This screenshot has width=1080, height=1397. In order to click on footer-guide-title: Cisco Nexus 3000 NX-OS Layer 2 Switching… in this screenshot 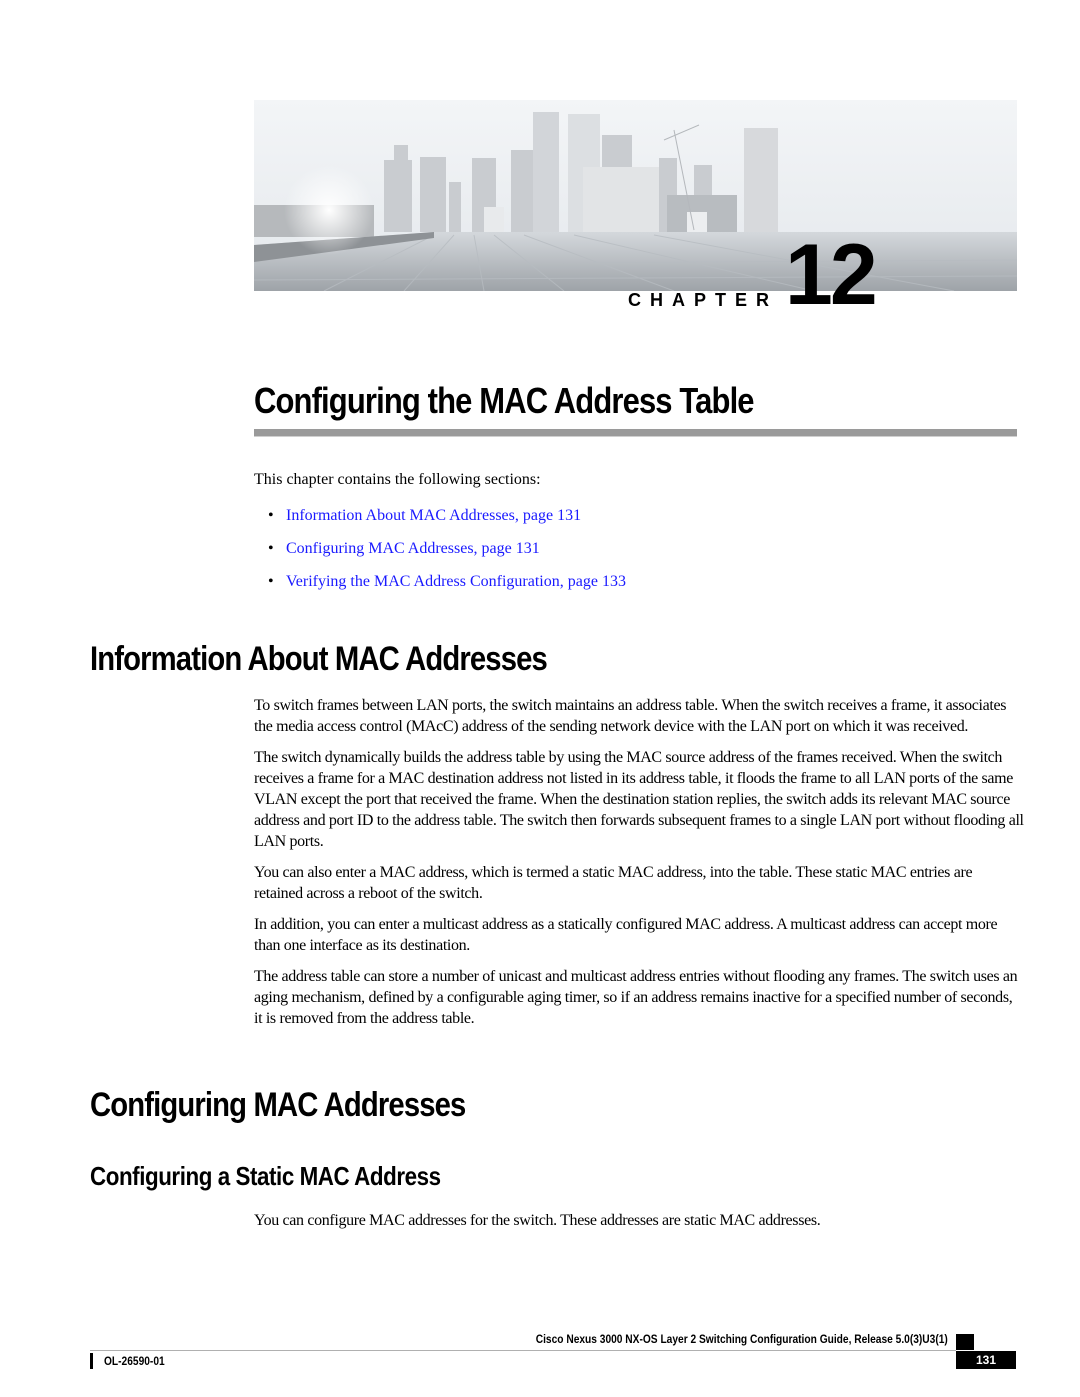, I will do `click(741, 1339)`.